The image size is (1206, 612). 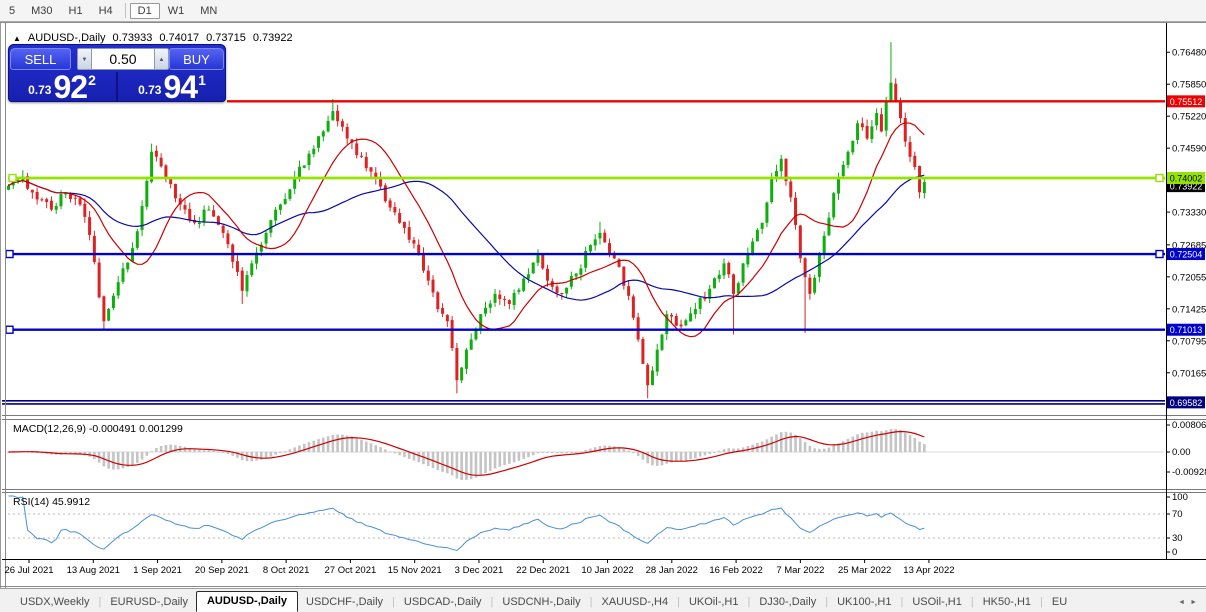 I want to click on svg-text: 28 Jan 2022, so click(x=672, y=570).